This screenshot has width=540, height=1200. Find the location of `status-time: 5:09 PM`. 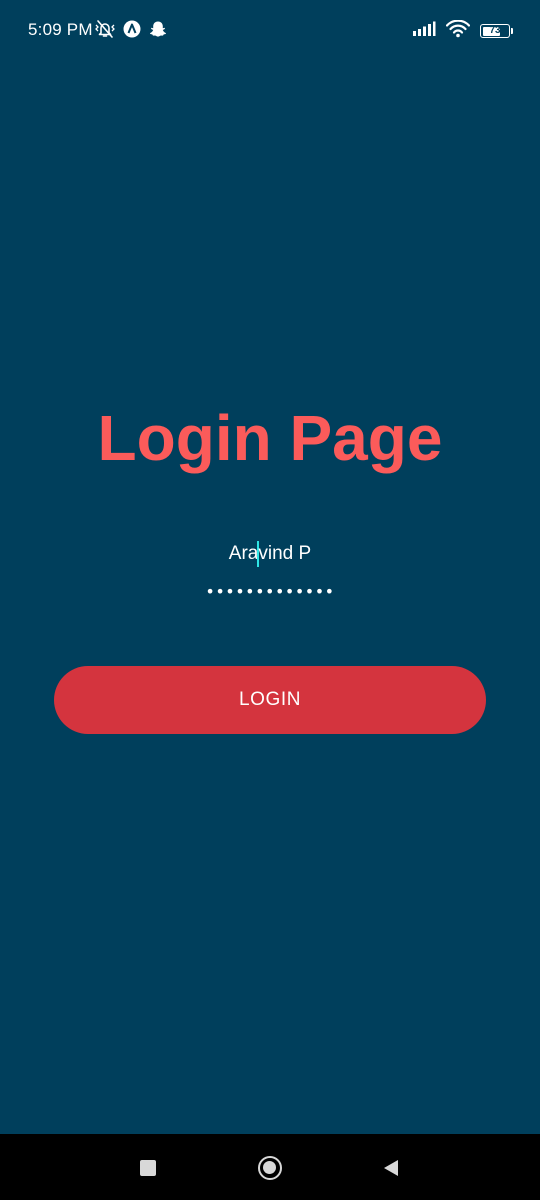

status-time: 5:09 PM is located at coordinates (60, 29).